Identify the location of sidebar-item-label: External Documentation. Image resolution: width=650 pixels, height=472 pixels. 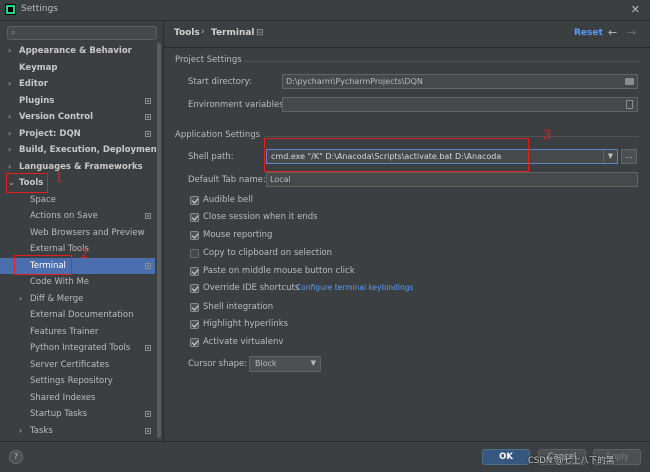
(82, 315).